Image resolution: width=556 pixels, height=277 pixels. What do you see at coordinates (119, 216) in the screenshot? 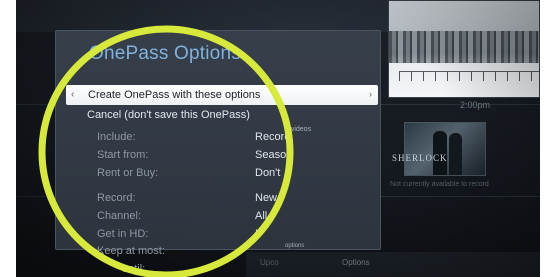
I see `channel-label: Channel:` at bounding box center [119, 216].